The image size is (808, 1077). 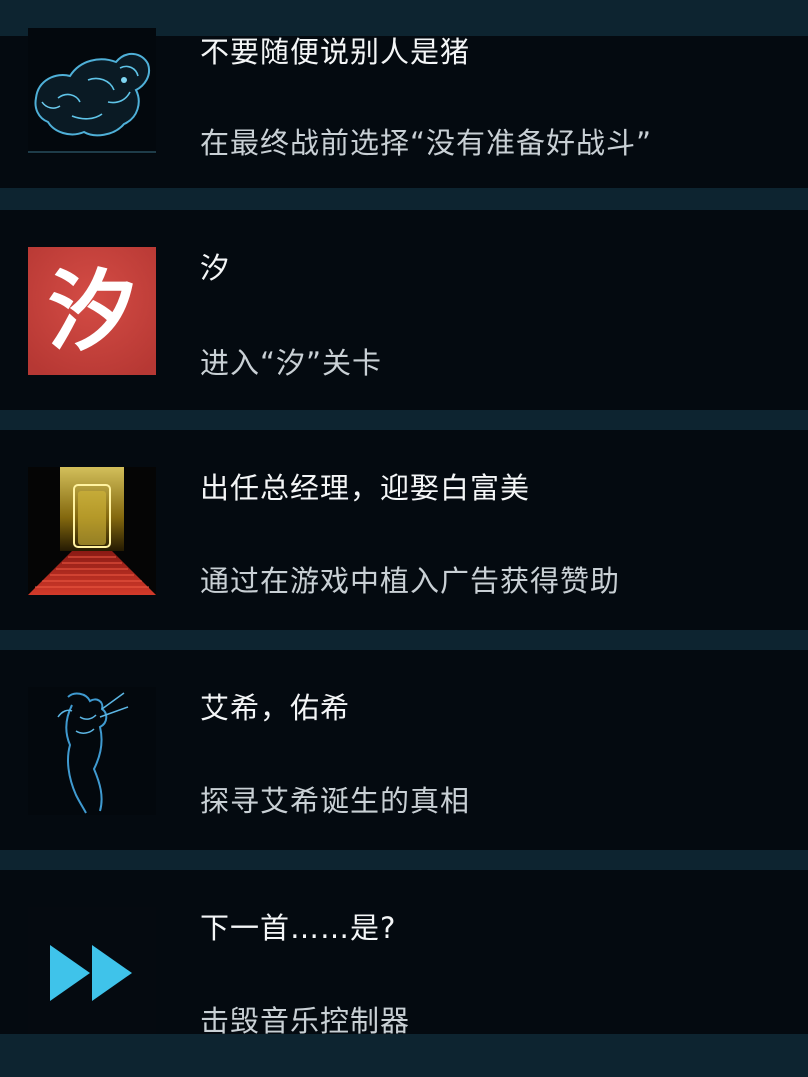 What do you see at coordinates (215, 268) in the screenshot?
I see `achievement-title: 汐` at bounding box center [215, 268].